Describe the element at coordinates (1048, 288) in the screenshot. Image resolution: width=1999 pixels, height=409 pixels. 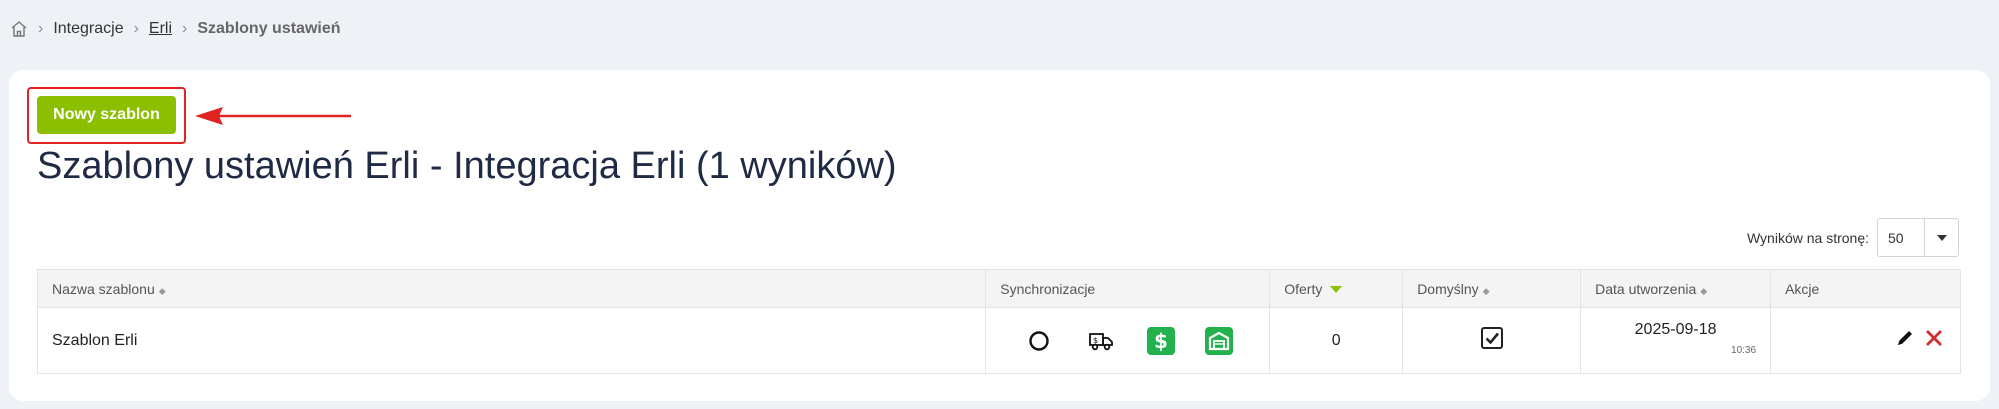
I see `column-header-sync-label: Synchronizacje` at that location.